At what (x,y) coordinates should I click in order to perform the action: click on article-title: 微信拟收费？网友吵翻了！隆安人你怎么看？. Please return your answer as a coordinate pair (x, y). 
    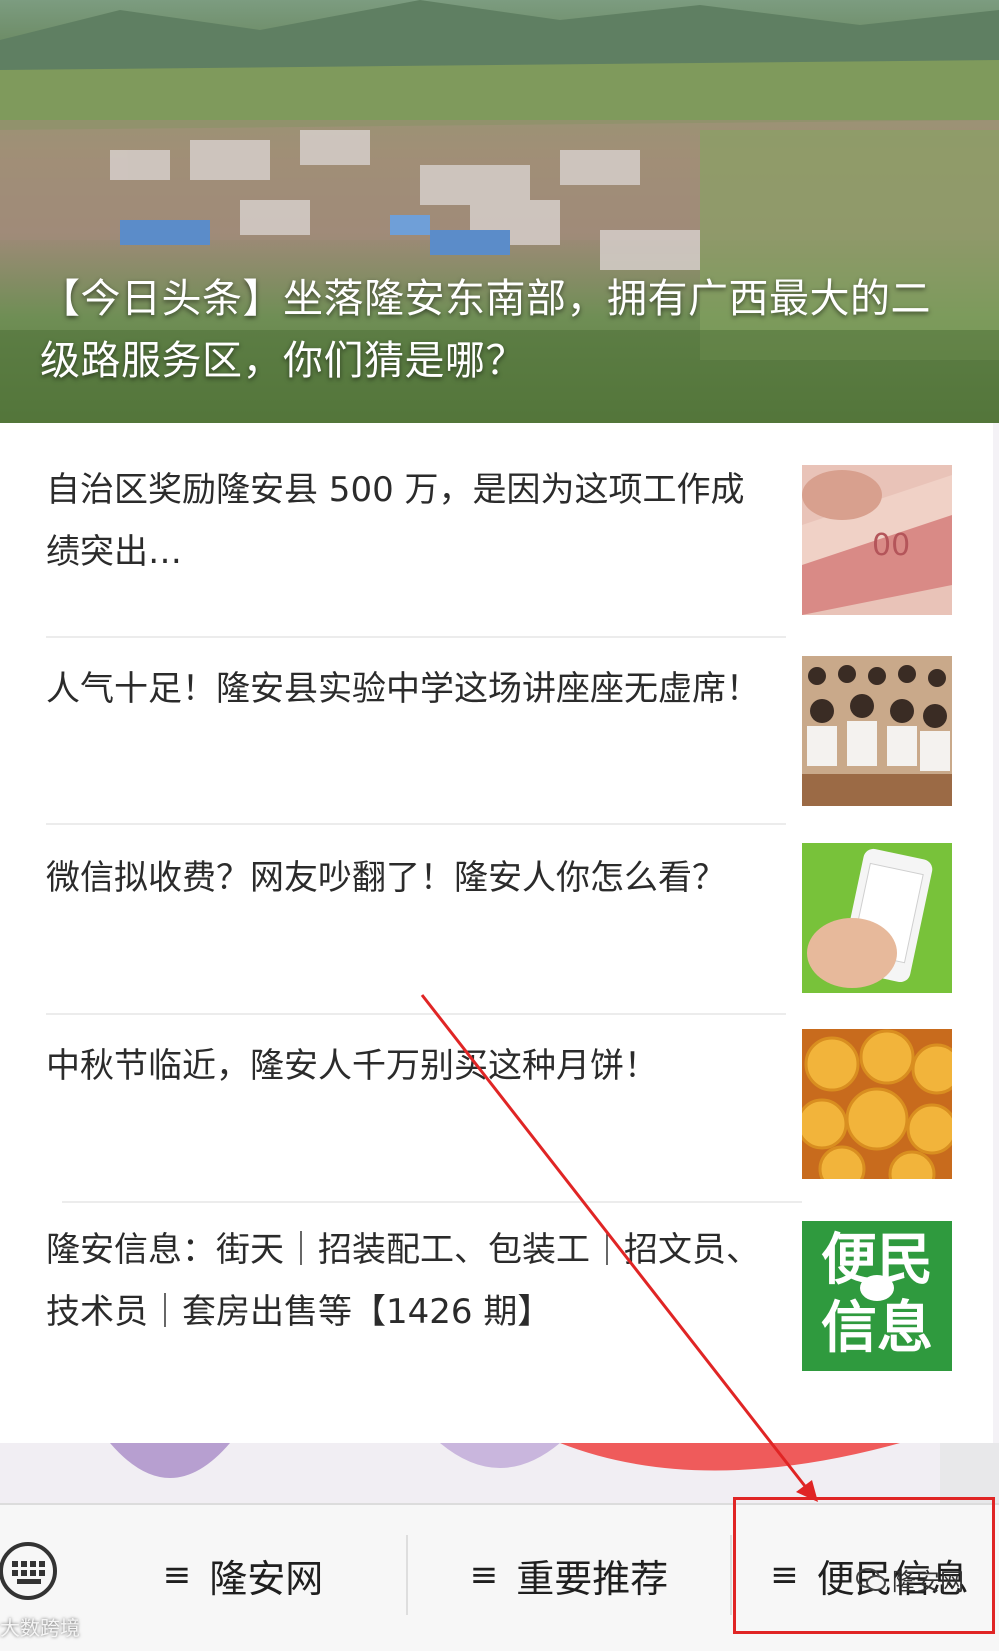
    Looking at the image, I should click on (386, 878).